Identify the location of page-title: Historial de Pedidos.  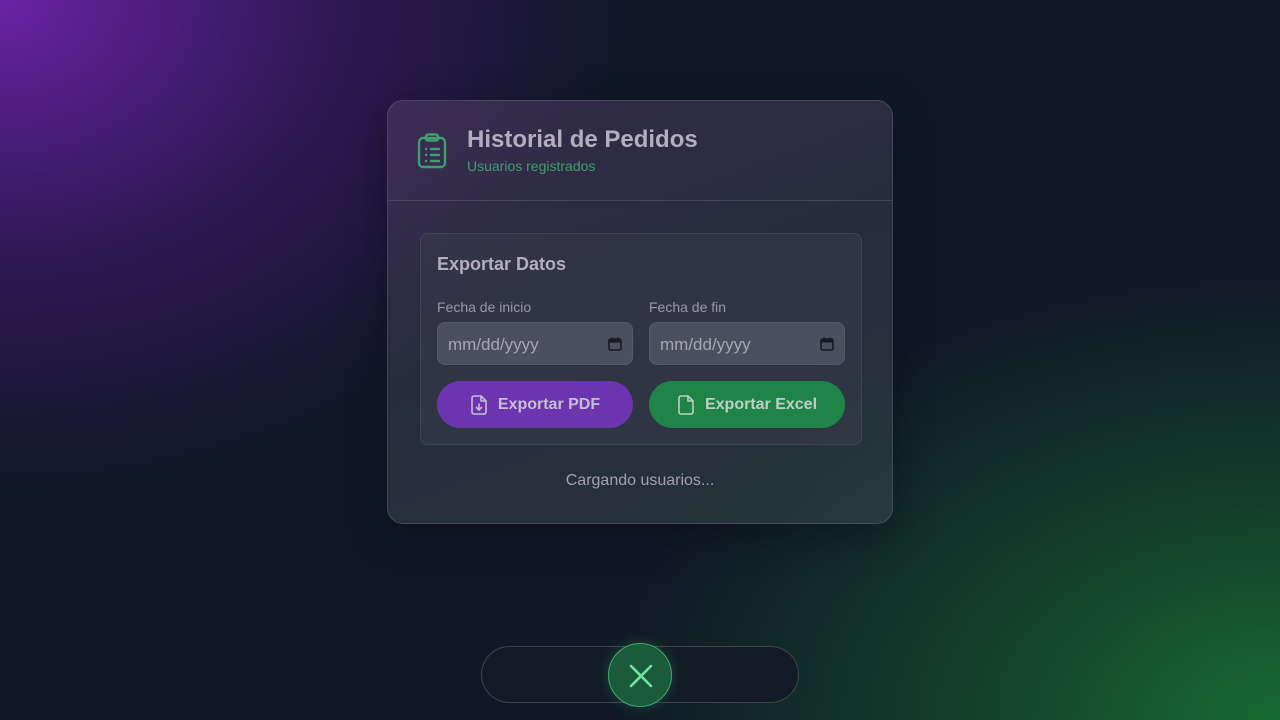
(582, 139).